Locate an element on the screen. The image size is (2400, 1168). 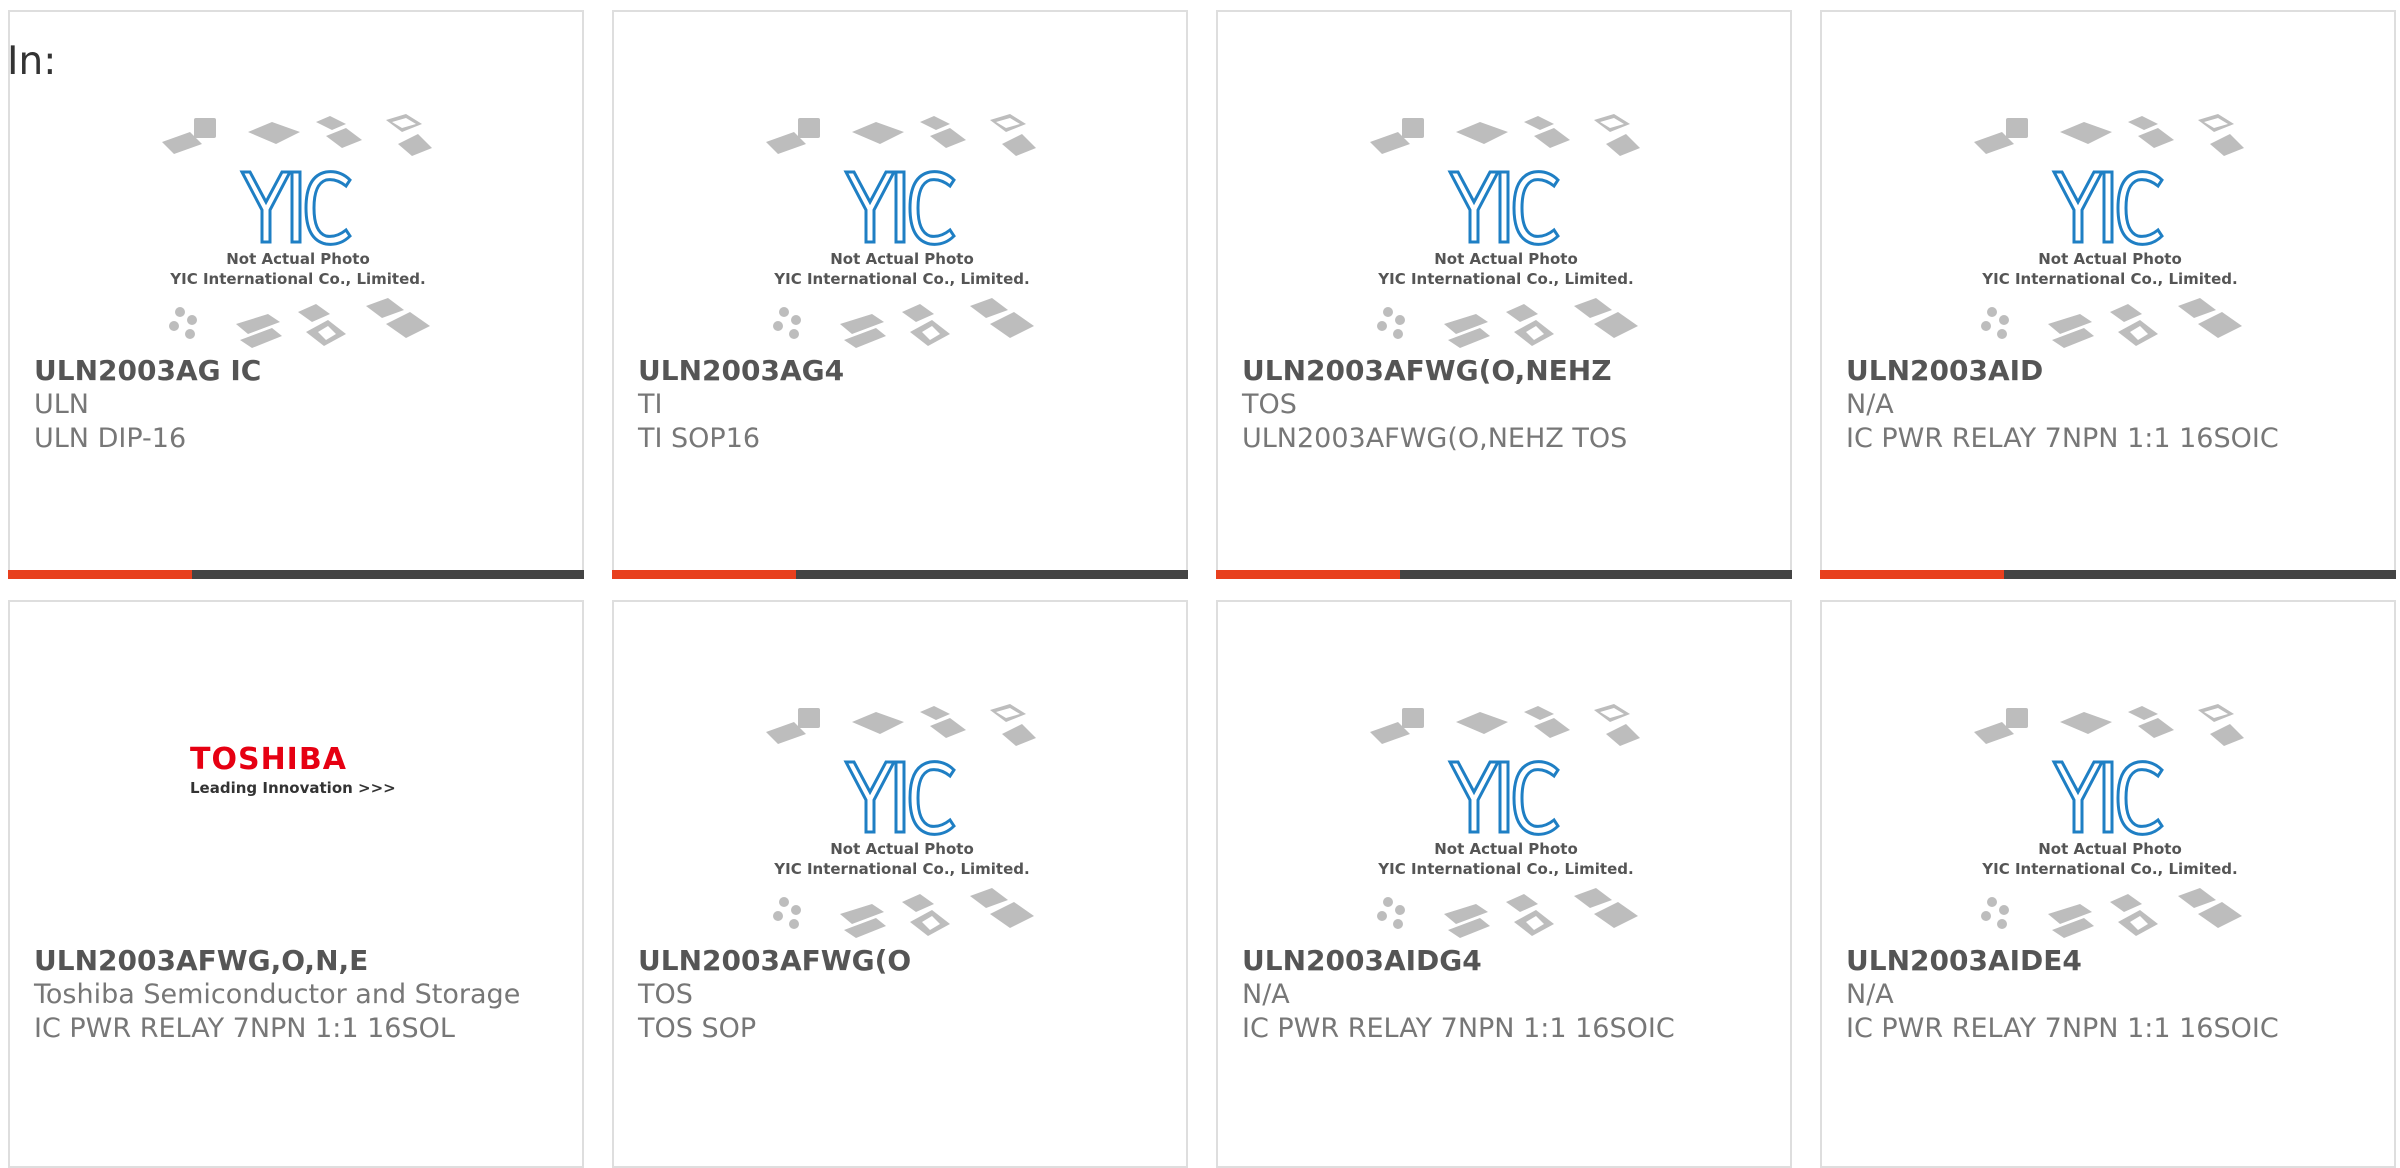
manufacturer-label: ULN is located at coordinates (62, 404).